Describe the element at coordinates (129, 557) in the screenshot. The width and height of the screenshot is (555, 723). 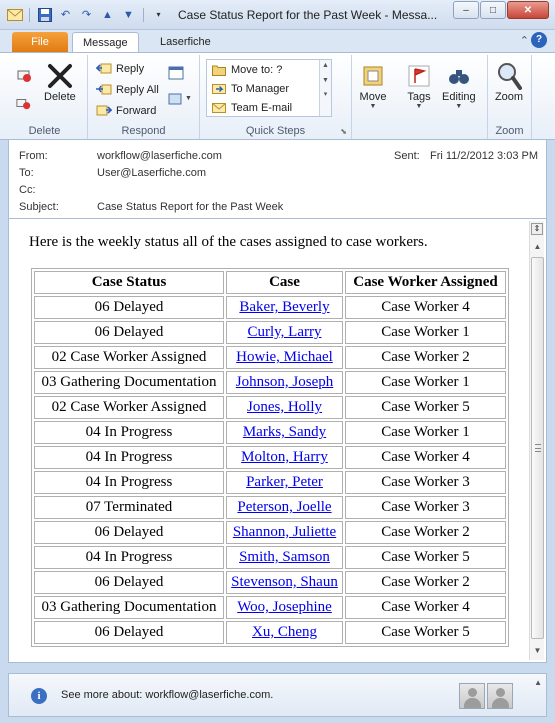
I see `case-status-cell: 04 In Progress` at that location.